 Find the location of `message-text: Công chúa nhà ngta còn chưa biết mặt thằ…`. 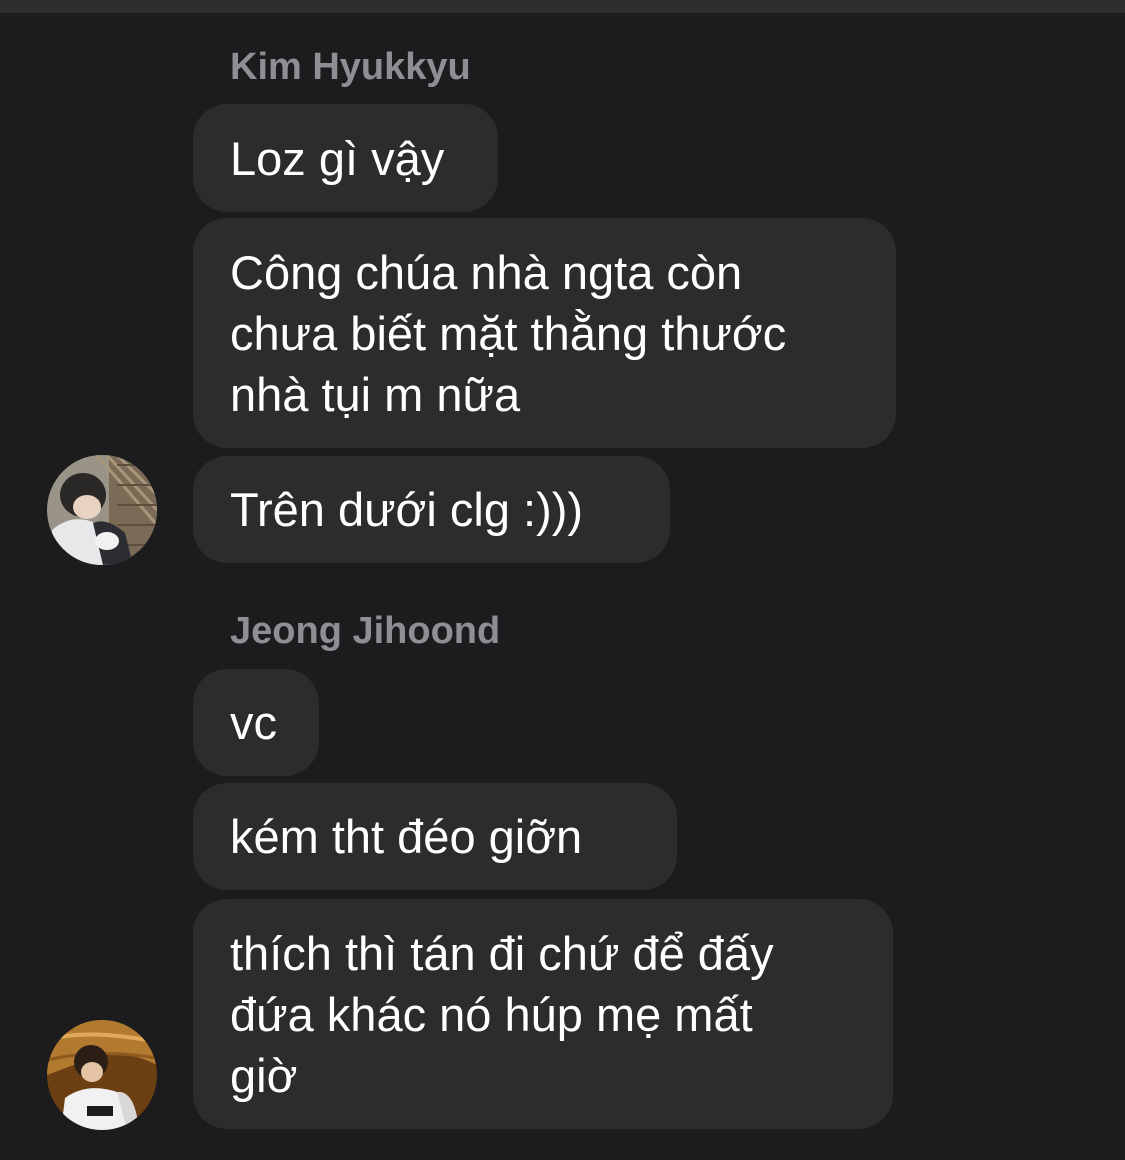

message-text: Công chúa nhà ngta còn chưa biết mặt thằ… is located at coordinates (508, 333).